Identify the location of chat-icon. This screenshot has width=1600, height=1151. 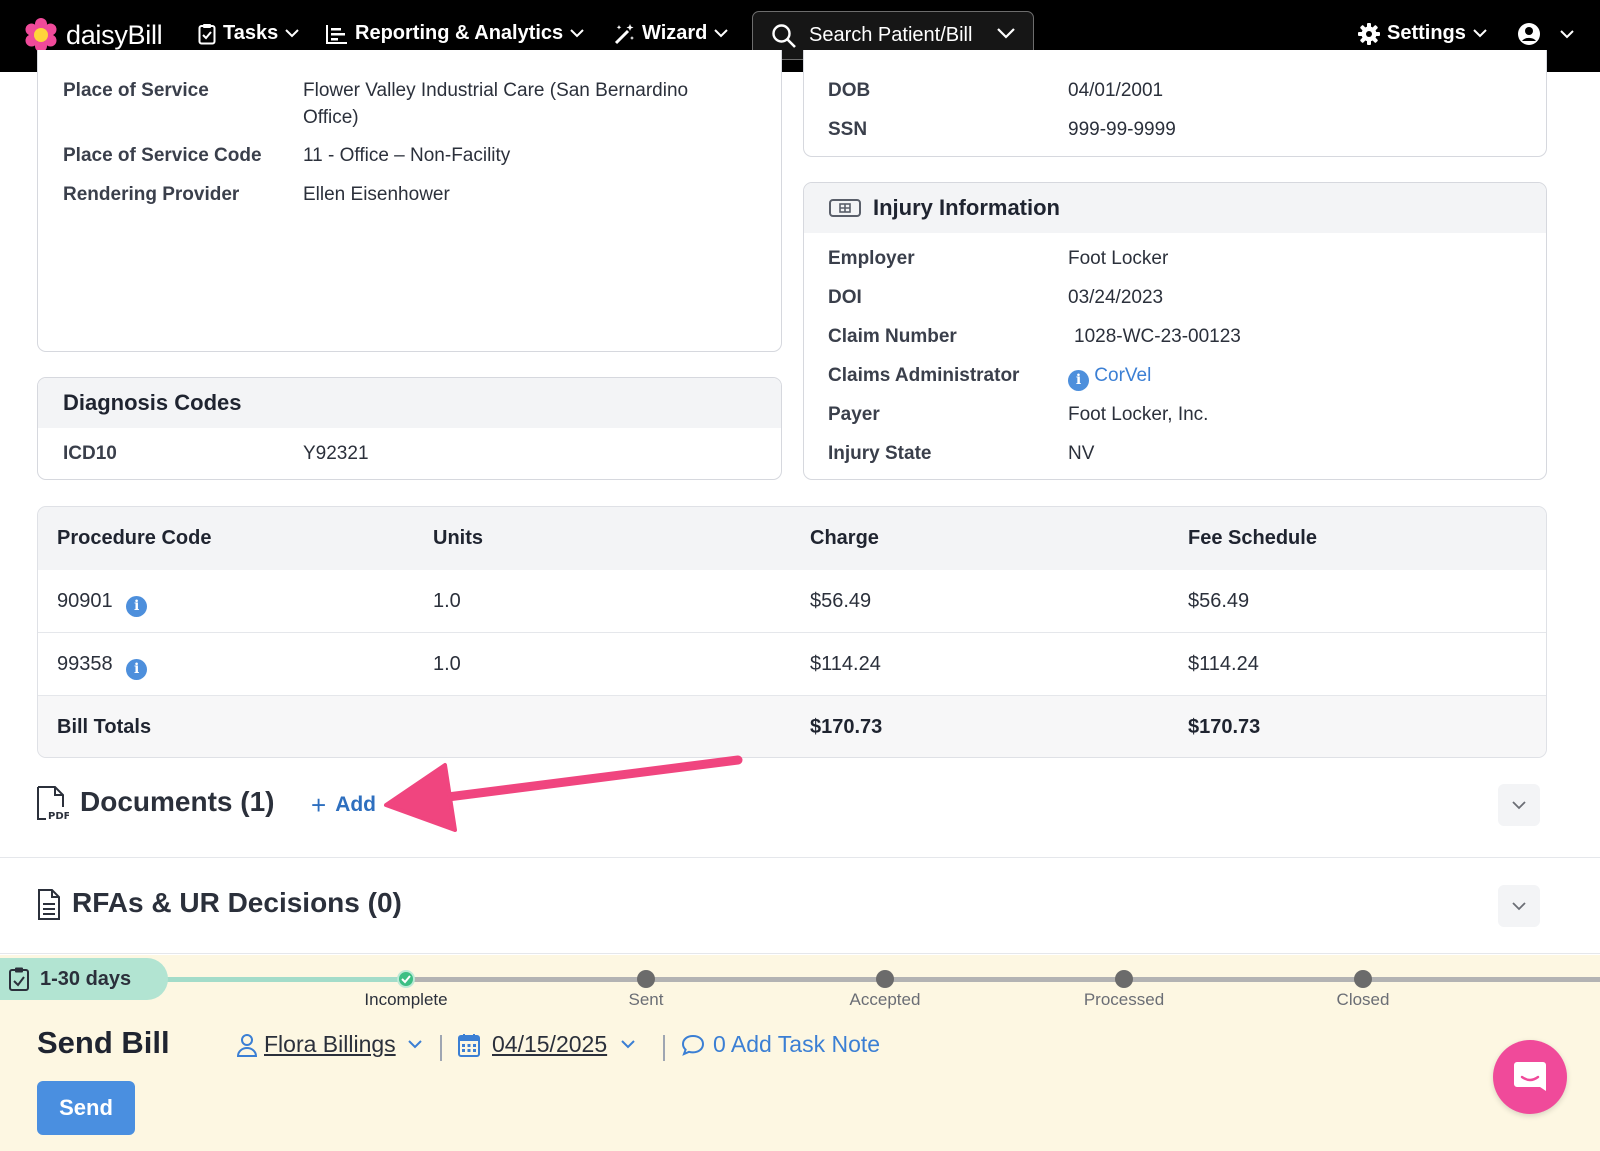
(1530, 1076).